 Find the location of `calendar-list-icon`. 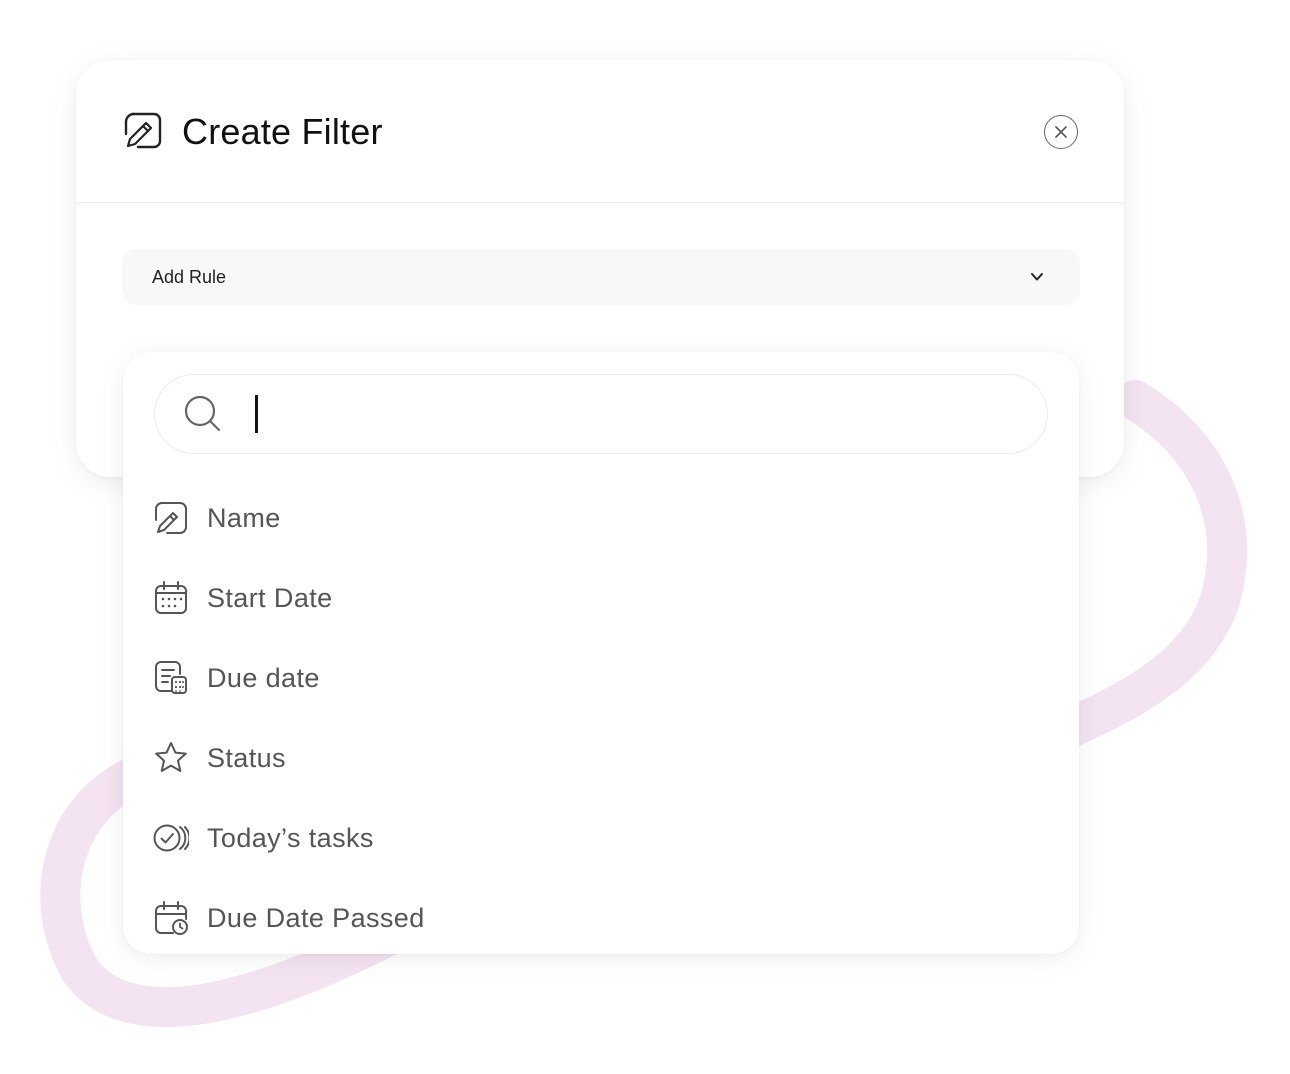

calendar-list-icon is located at coordinates (171, 677).